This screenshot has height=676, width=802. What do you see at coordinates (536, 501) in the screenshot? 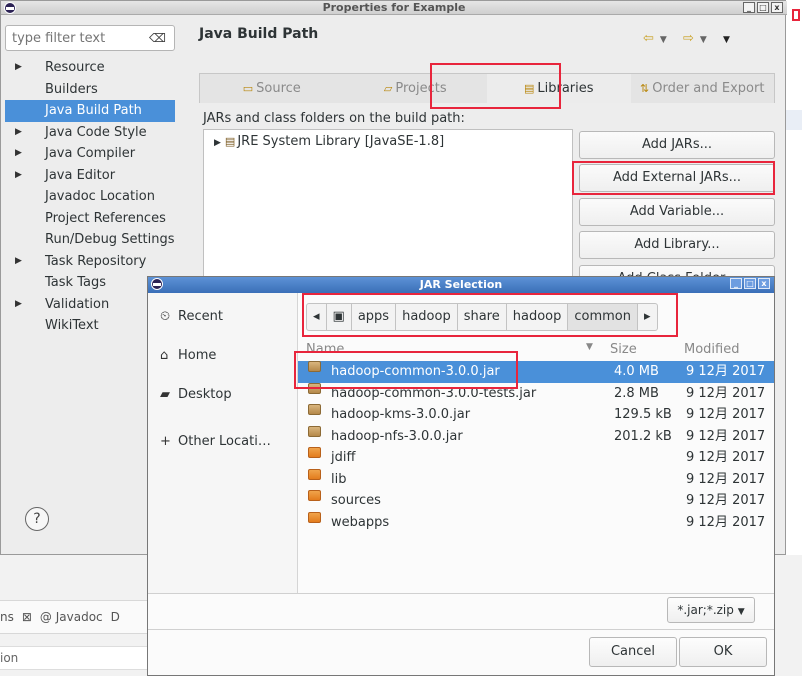
I see `file-row: sources 9 12月 2017` at bounding box center [536, 501].